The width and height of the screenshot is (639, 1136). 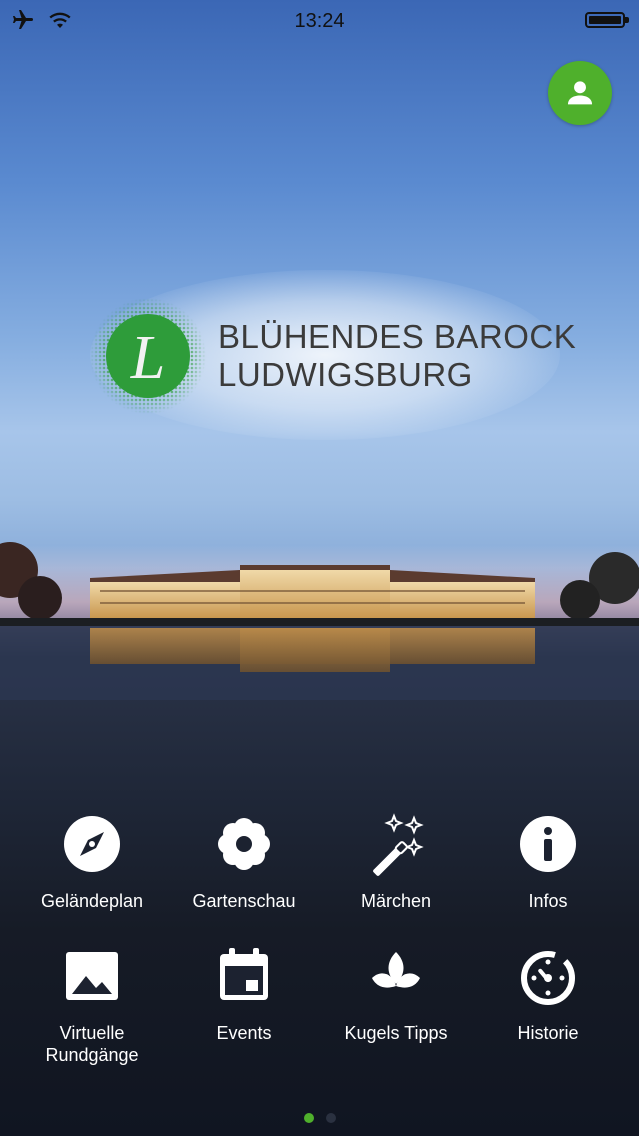 What do you see at coordinates (244, 844) in the screenshot?
I see `flower-icon` at bounding box center [244, 844].